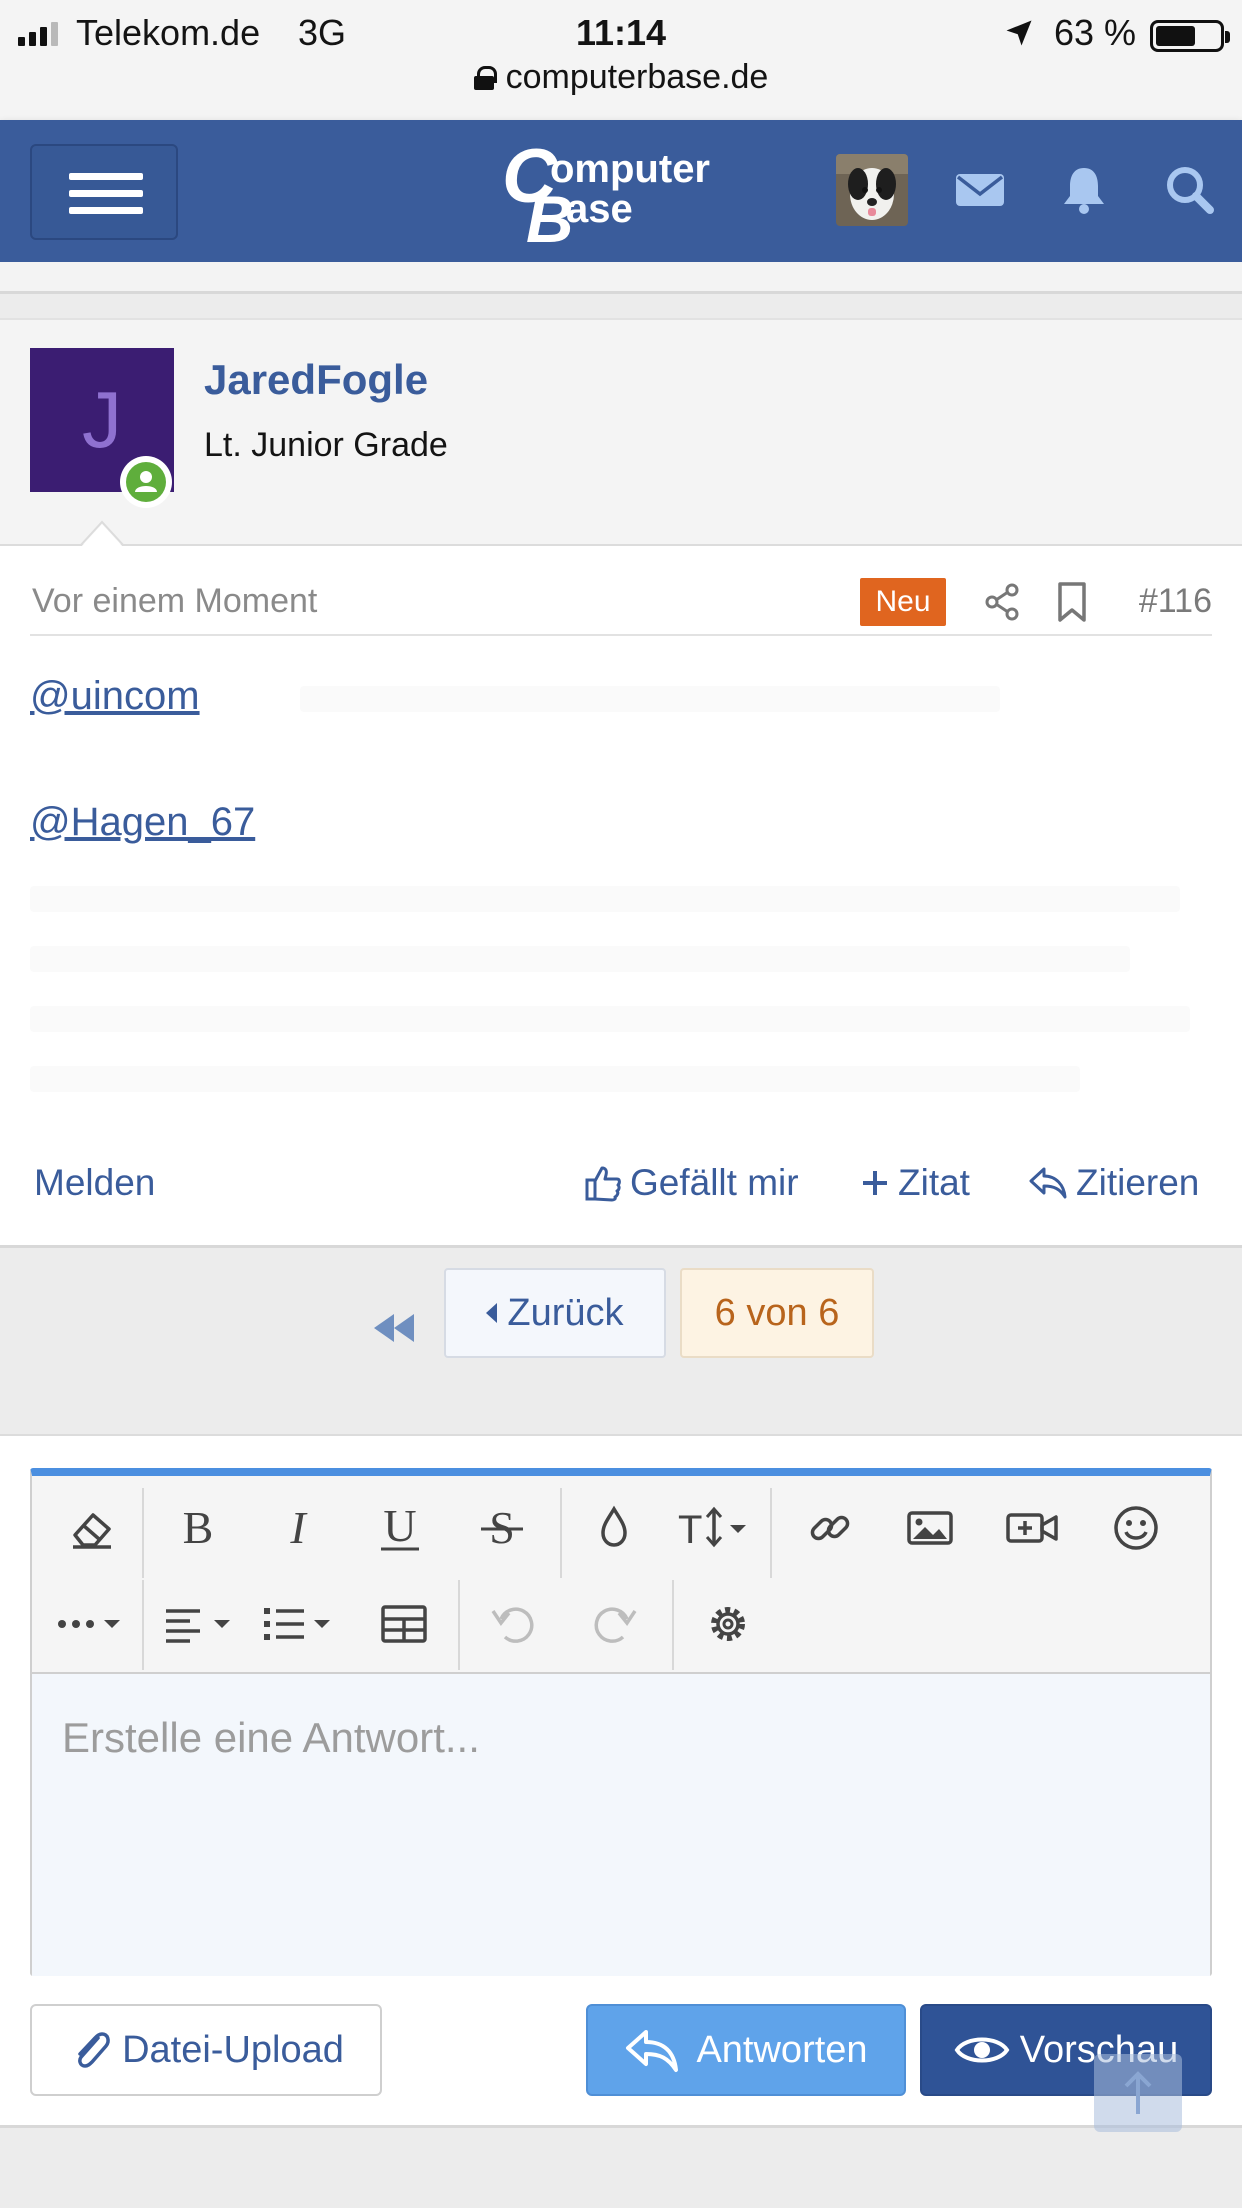  I want to click on paperclip-icon, so click(94, 2050).